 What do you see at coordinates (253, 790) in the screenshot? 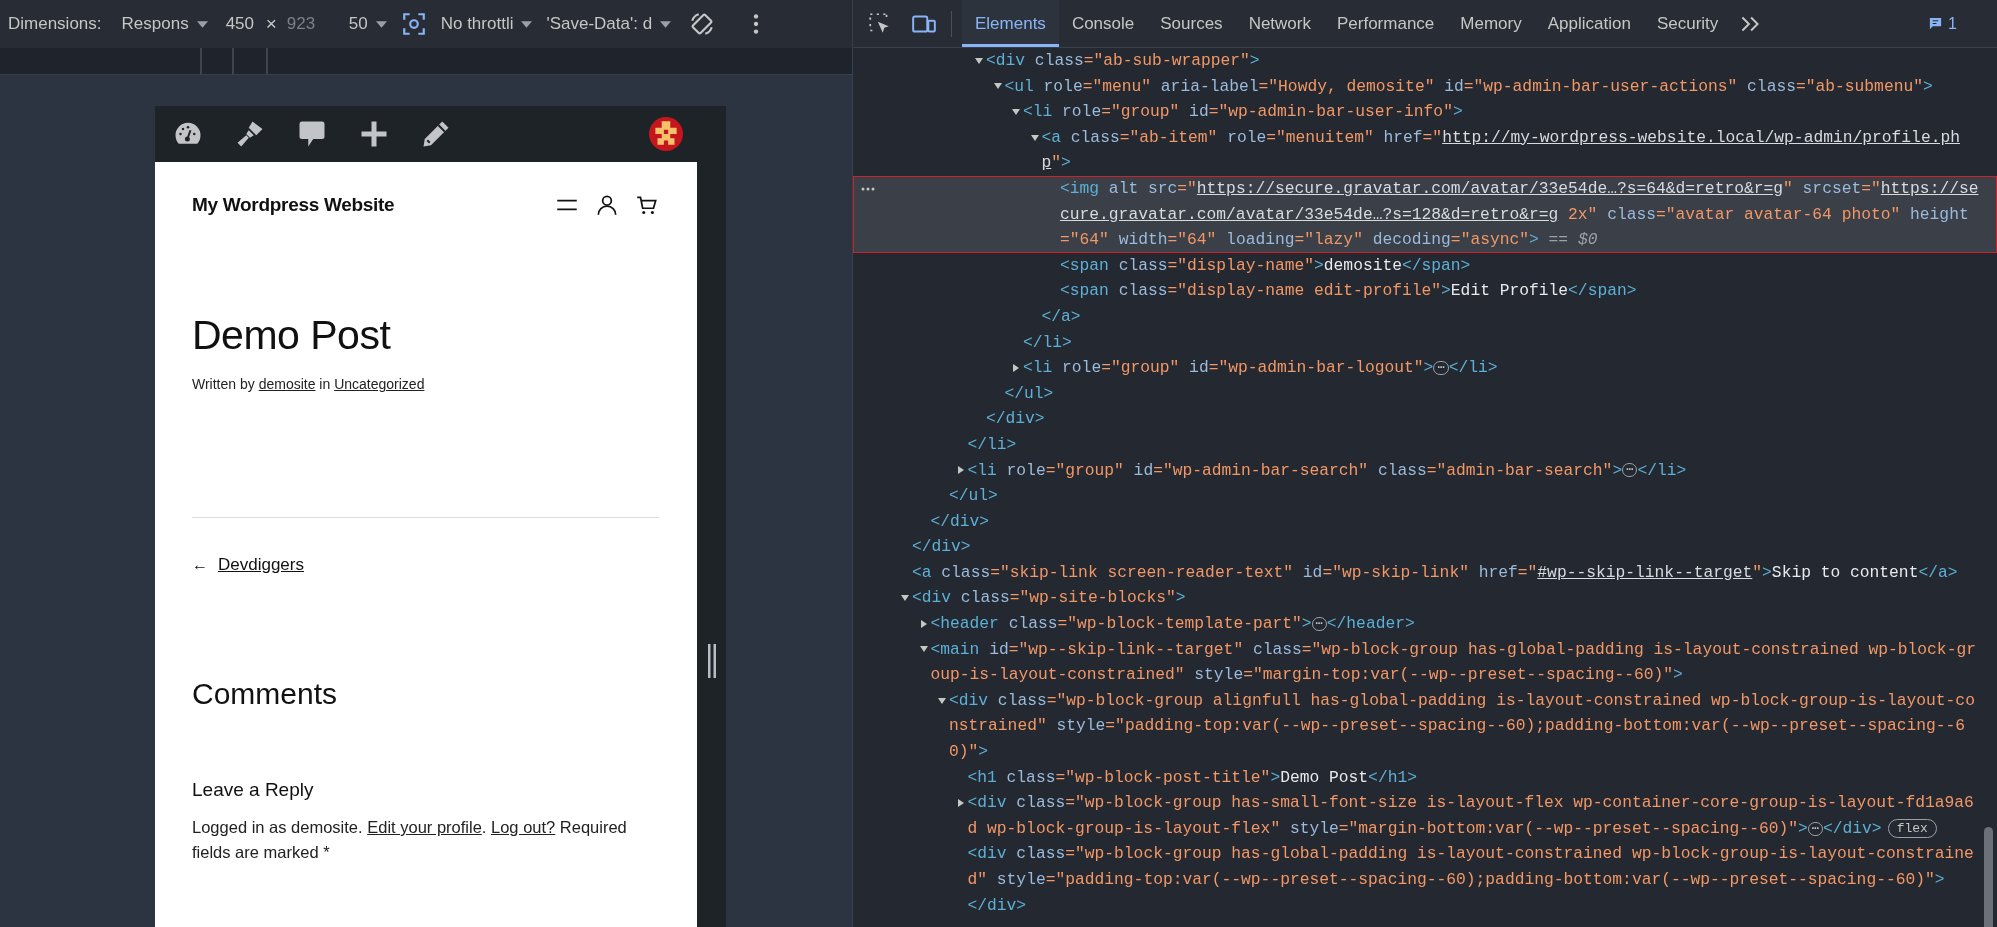
I see `reply-heading: Leave a Reply` at bounding box center [253, 790].